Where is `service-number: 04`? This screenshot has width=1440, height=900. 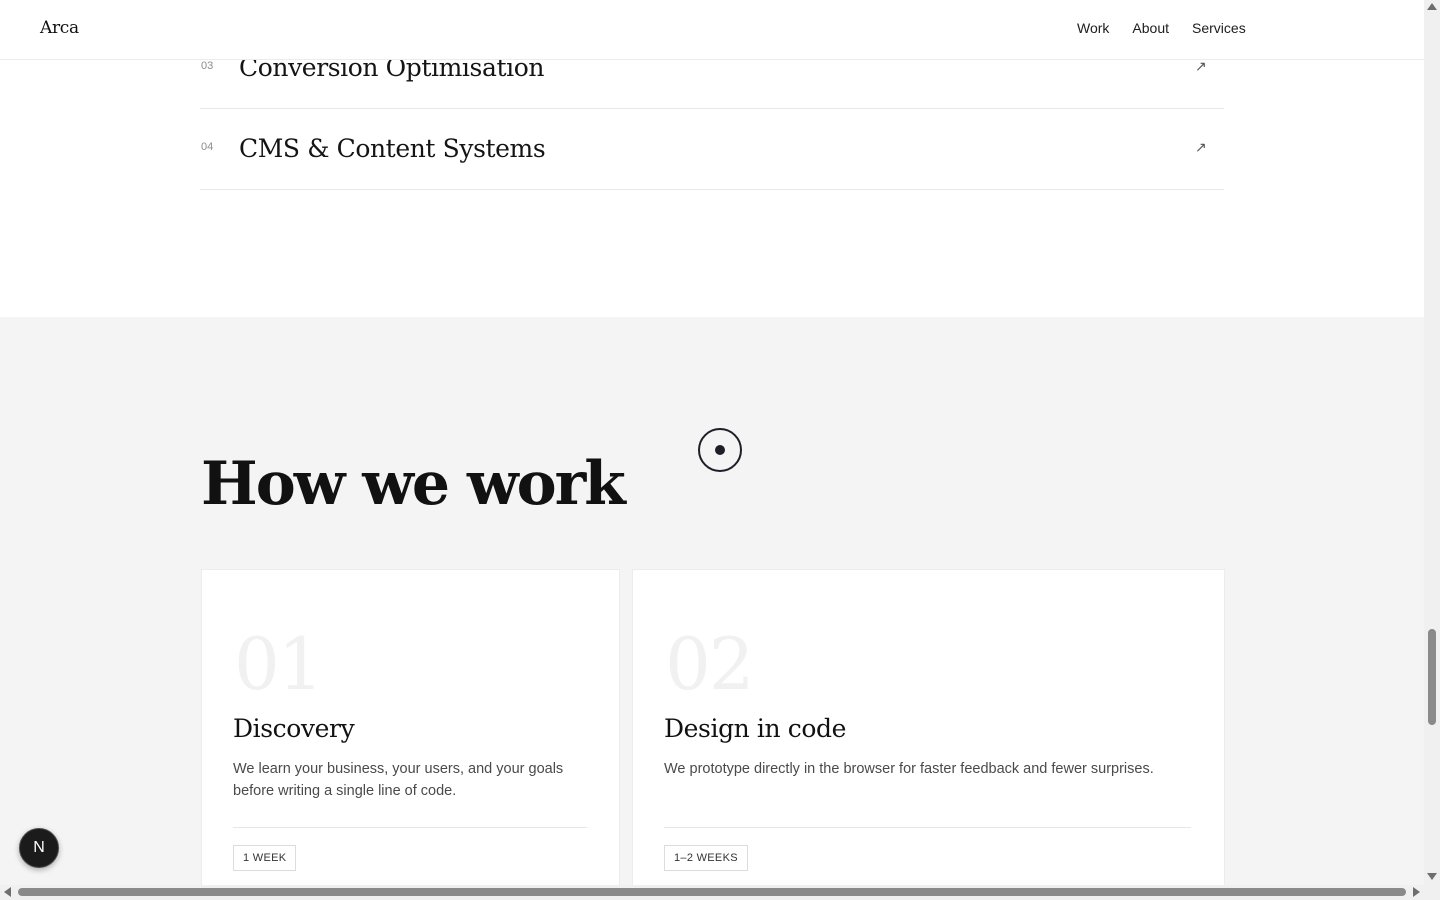
service-number: 04 is located at coordinates (207, 147).